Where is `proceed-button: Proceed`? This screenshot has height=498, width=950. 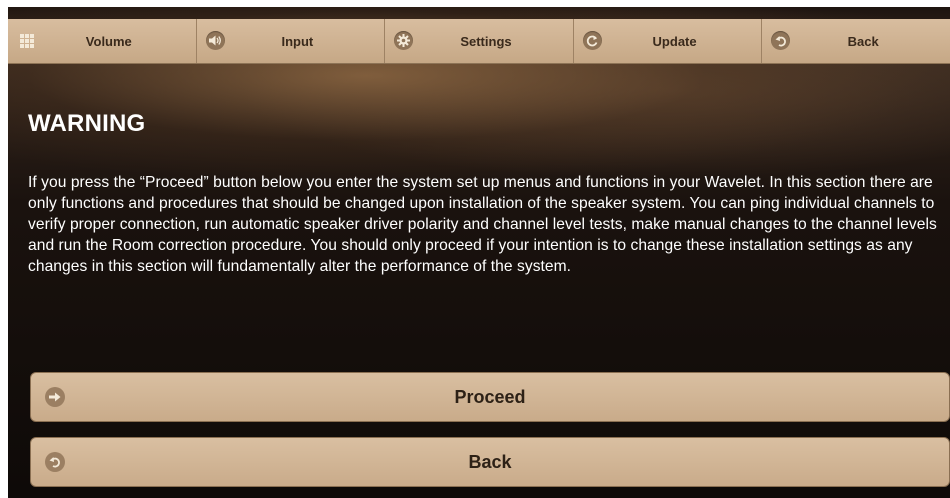
proceed-button: Proceed is located at coordinates (490, 397).